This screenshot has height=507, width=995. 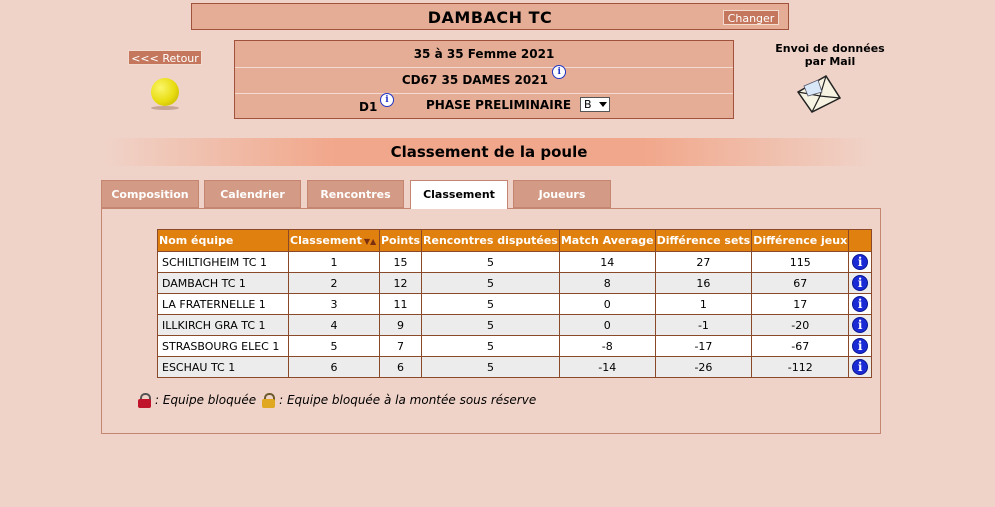 I want to click on table-row: SCHILTIGHEIM TC 1 1 15 5 14 27 115 i, so click(x=515, y=262).